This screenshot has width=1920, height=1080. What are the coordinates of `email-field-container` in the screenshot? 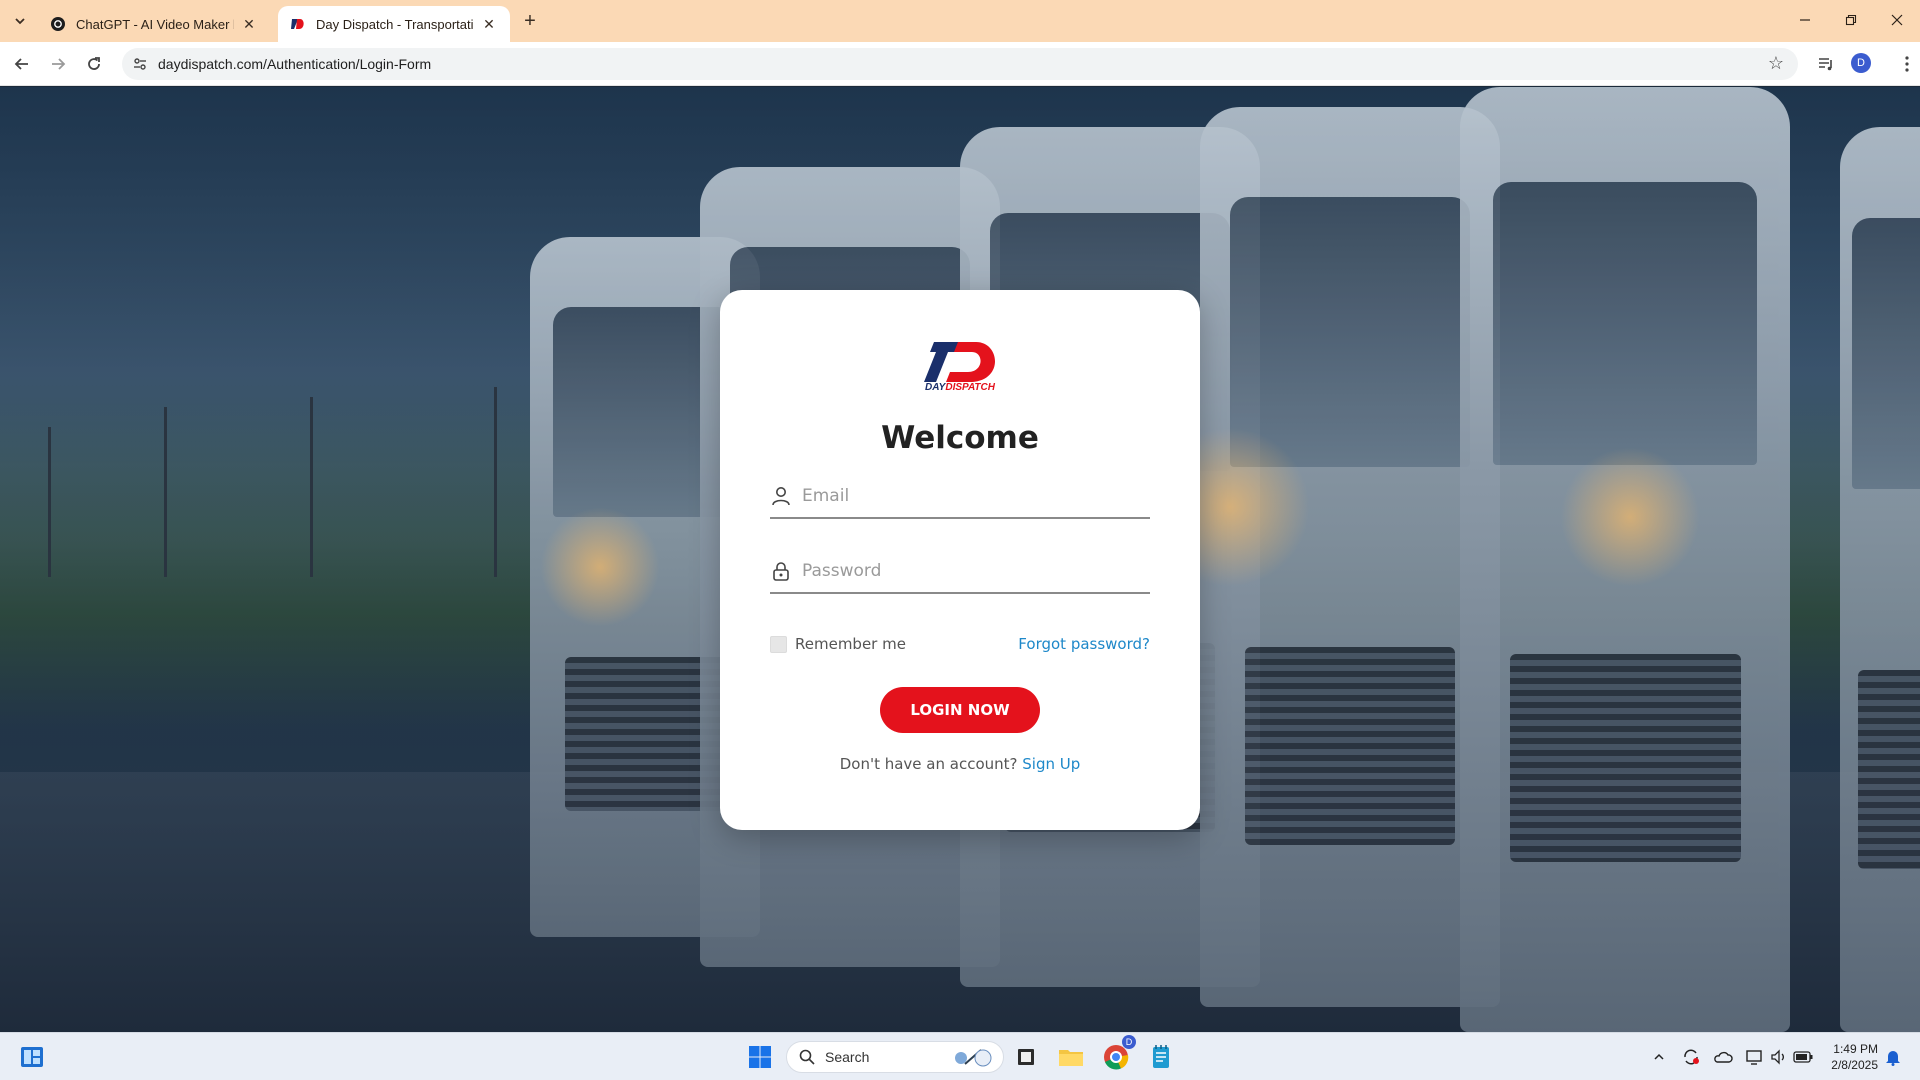 It's located at (960, 497).